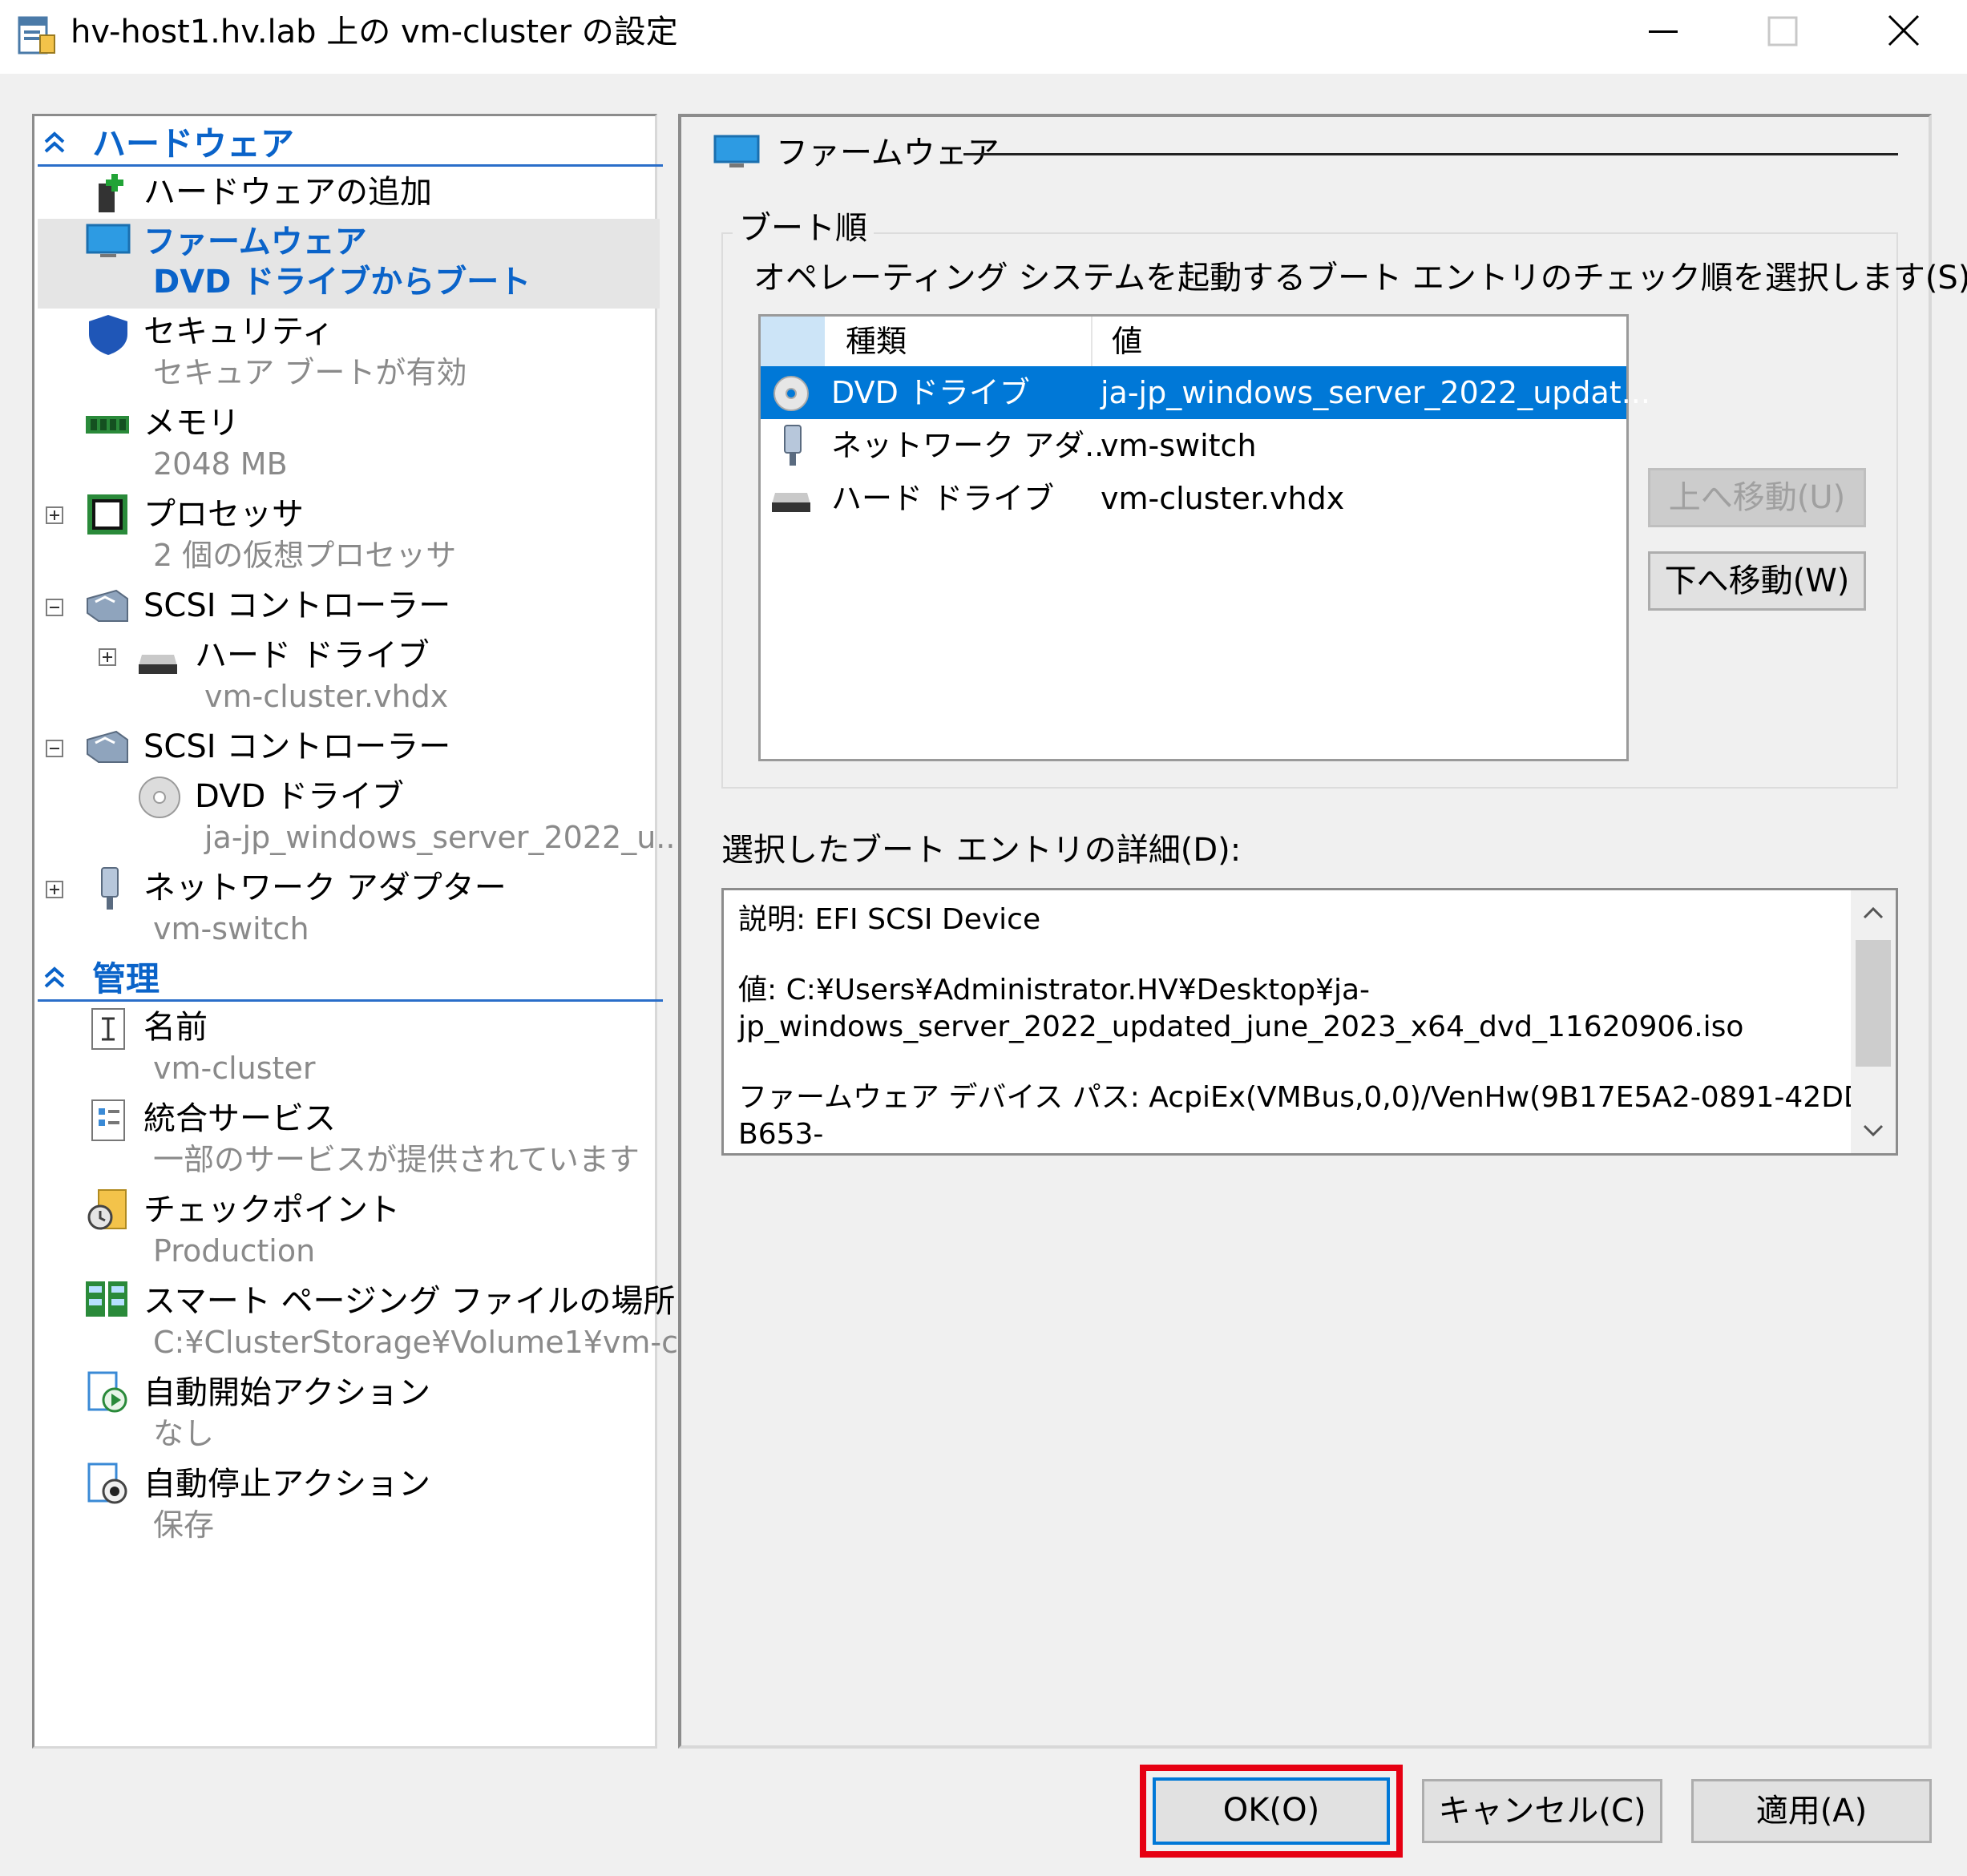 This screenshot has height=1876, width=1967. I want to click on details-scrollbar, so click(1873, 1022).